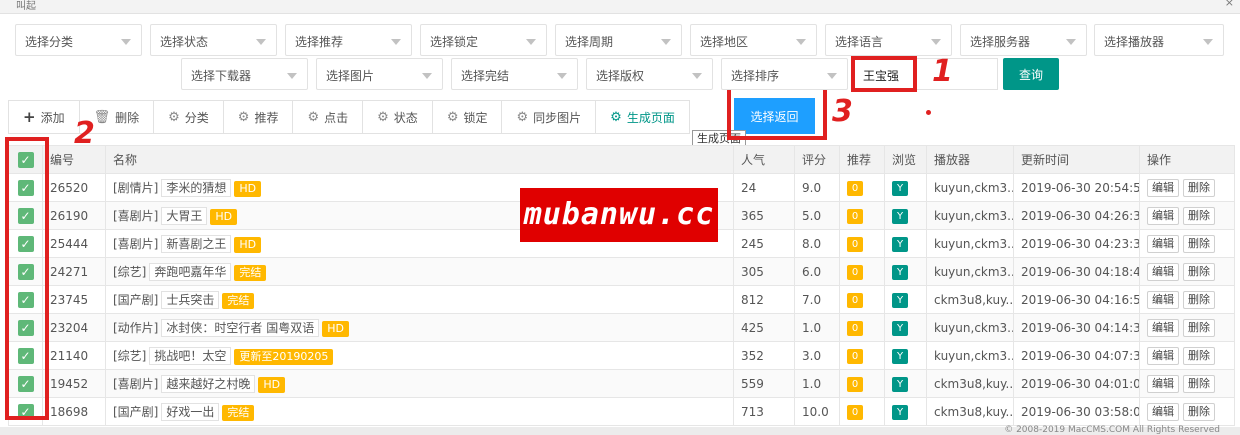  I want to click on header-view: 浏览, so click(905, 159).